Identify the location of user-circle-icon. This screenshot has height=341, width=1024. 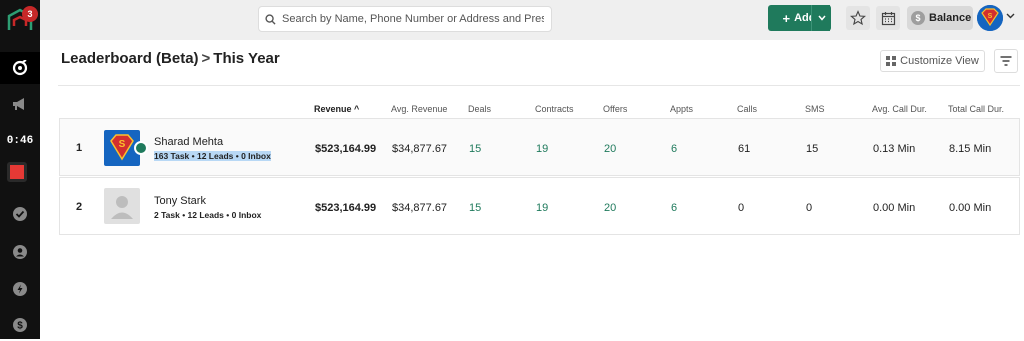
(20, 252).